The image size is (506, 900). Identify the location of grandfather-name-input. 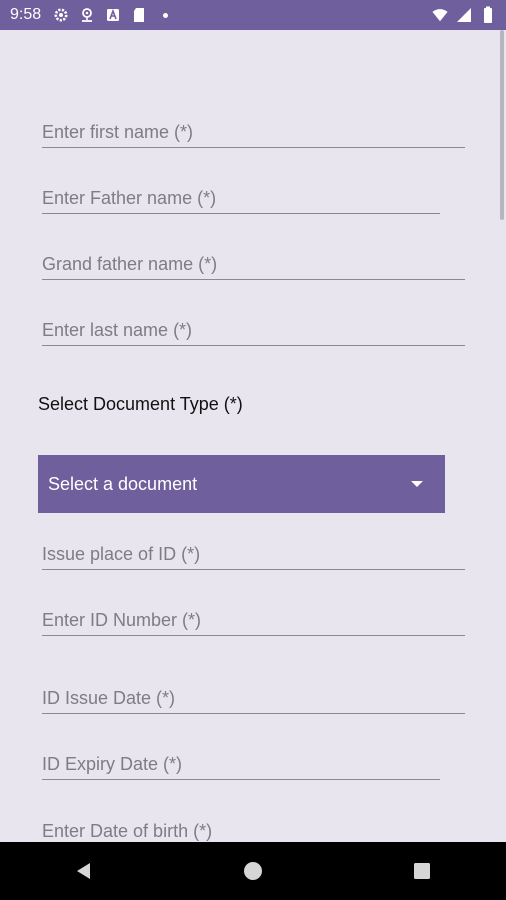
(253, 264).